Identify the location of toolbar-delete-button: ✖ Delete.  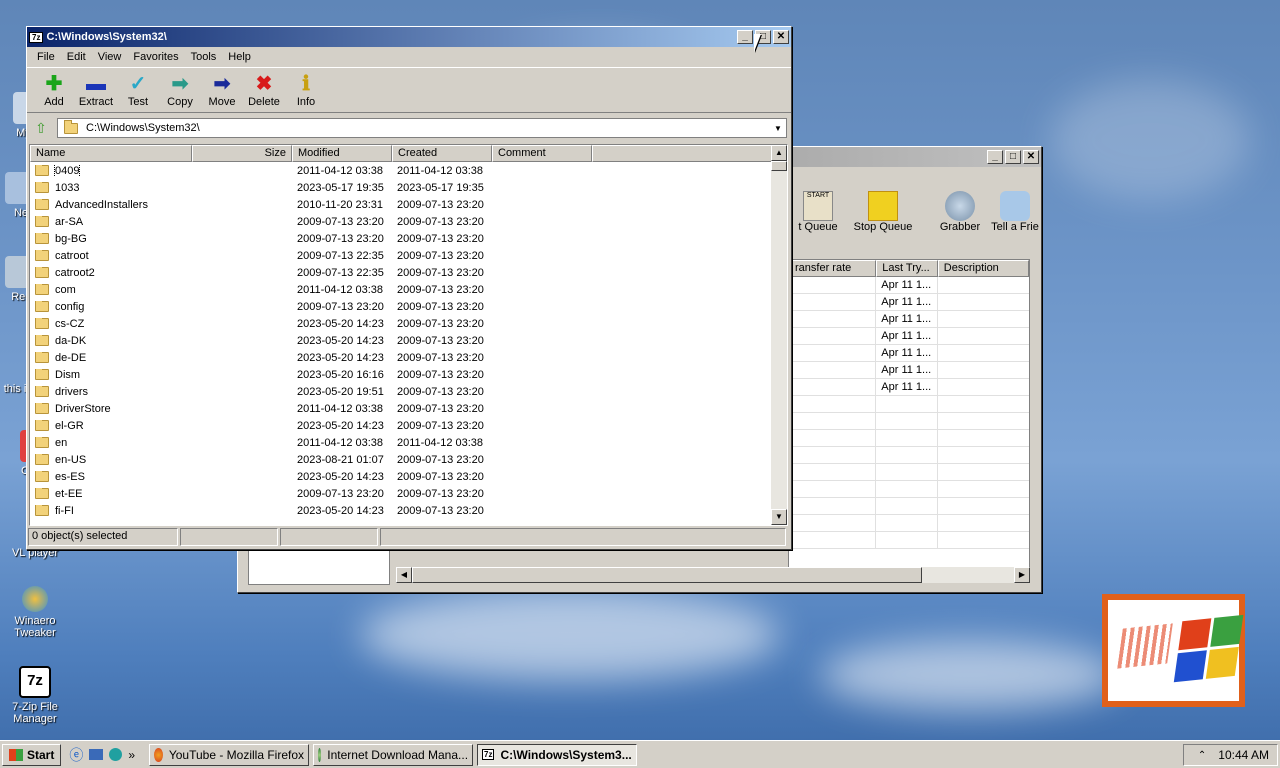
(264, 90).